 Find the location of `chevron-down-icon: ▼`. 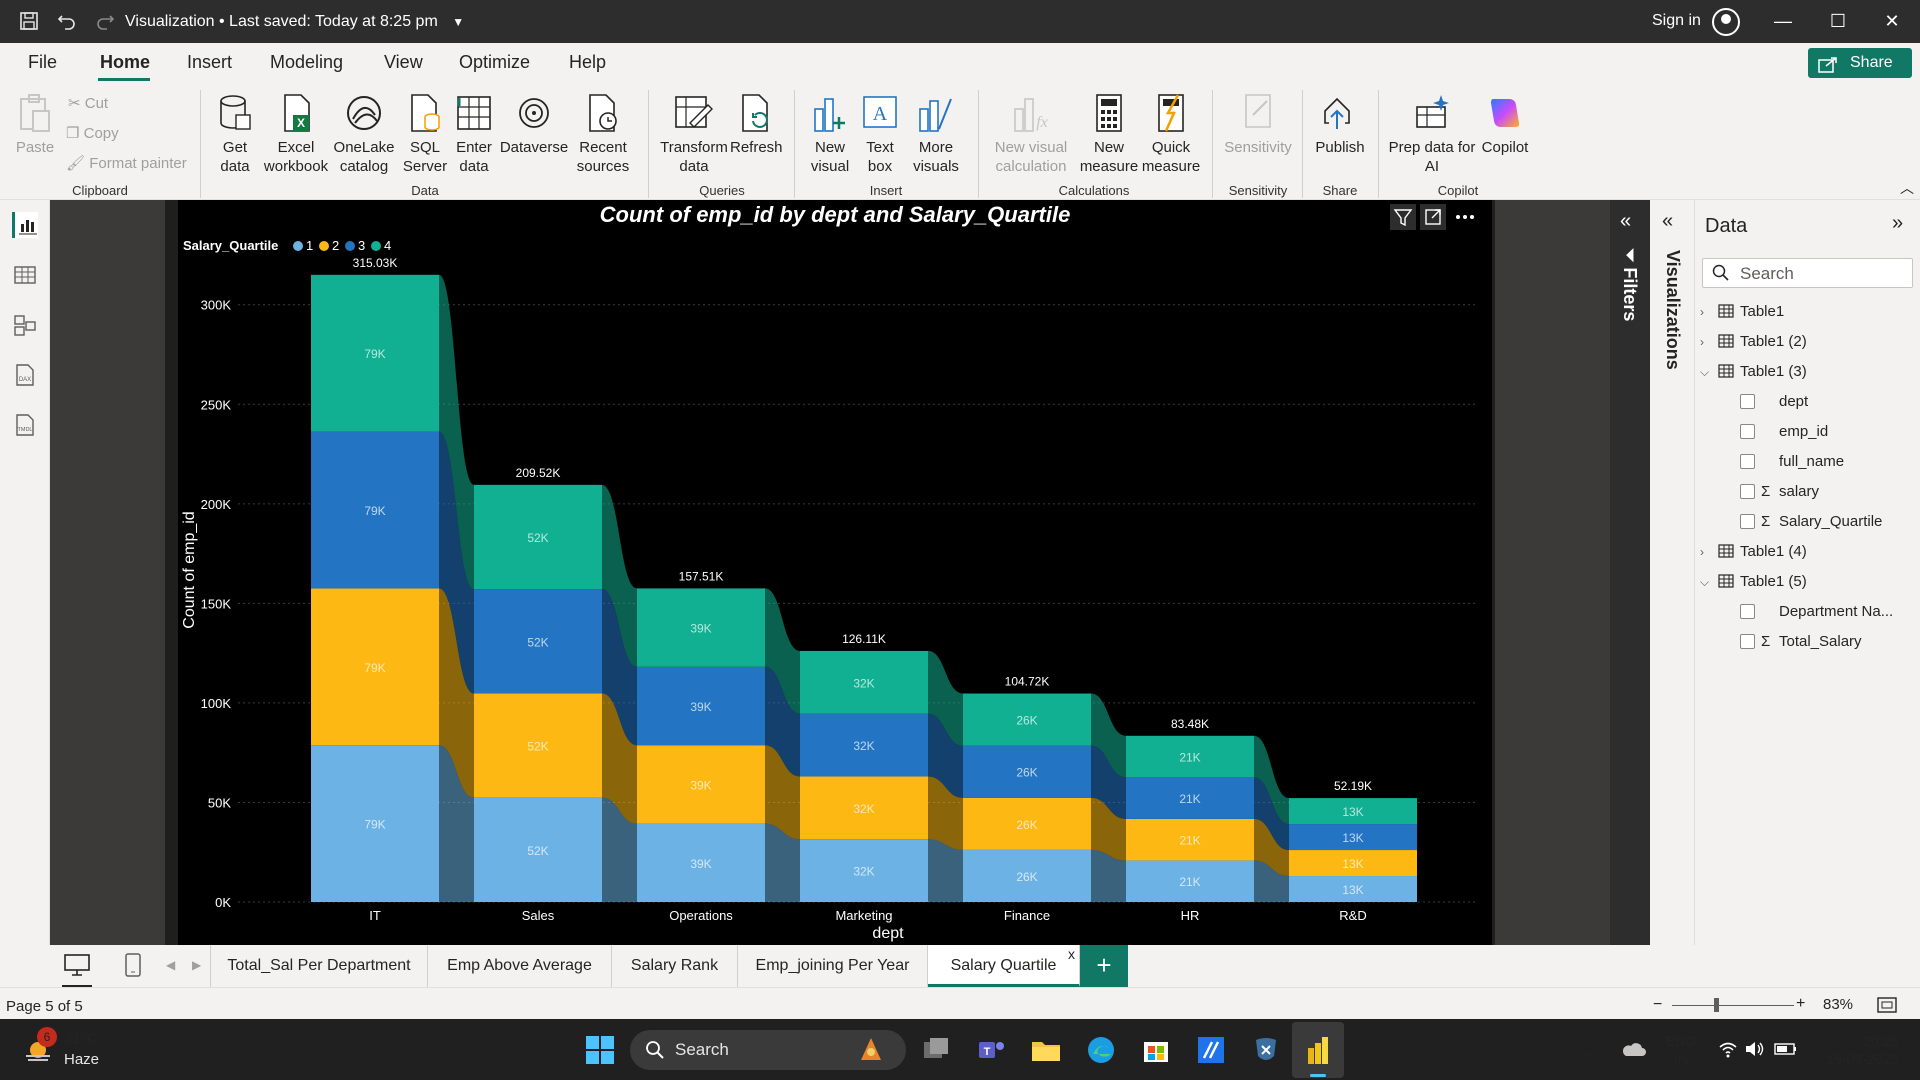

chevron-down-icon: ▼ is located at coordinates (458, 22).